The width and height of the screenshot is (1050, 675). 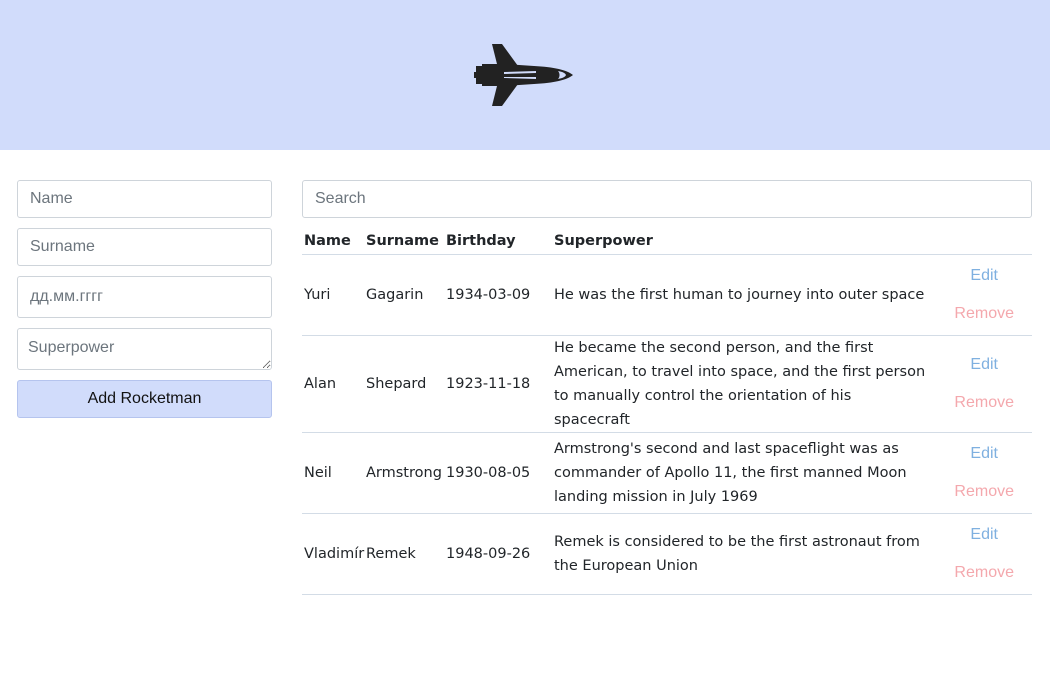 What do you see at coordinates (144, 247) in the screenshot?
I see `surname-input` at bounding box center [144, 247].